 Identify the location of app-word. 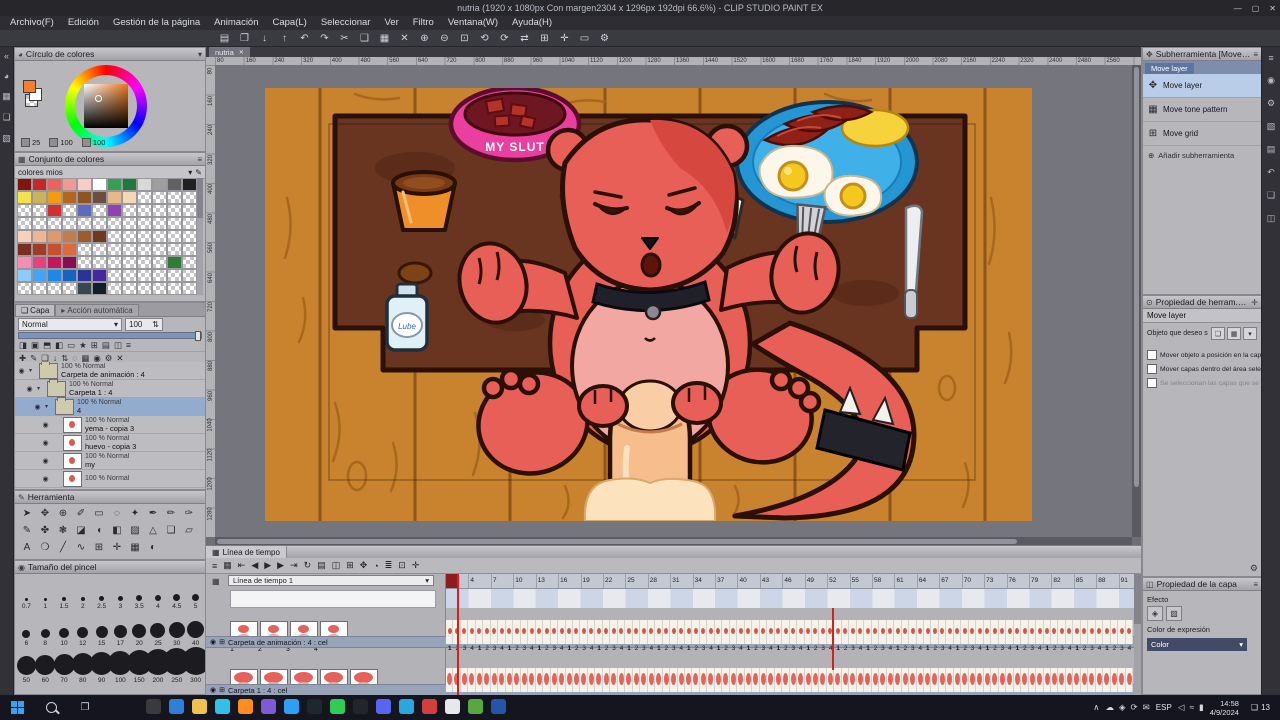
(498, 707).